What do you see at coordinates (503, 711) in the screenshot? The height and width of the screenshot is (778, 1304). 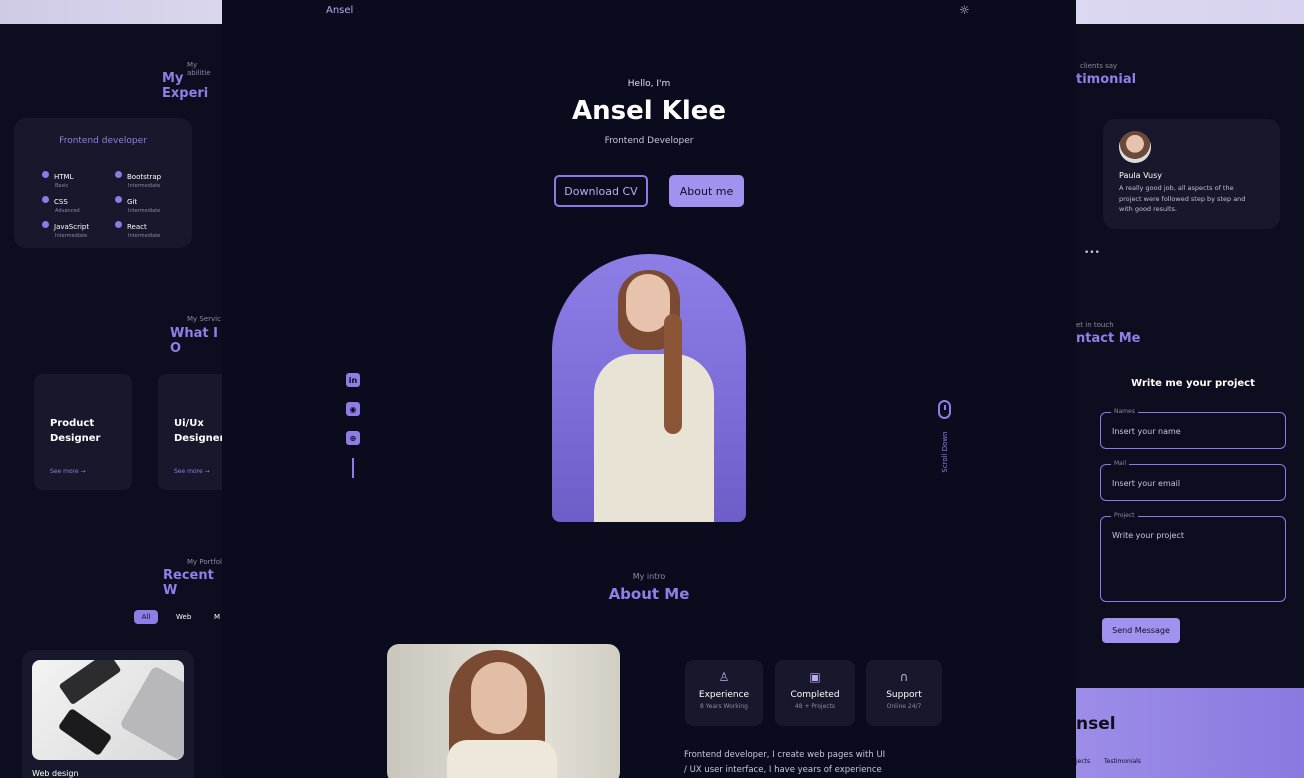 I see `about-photo` at bounding box center [503, 711].